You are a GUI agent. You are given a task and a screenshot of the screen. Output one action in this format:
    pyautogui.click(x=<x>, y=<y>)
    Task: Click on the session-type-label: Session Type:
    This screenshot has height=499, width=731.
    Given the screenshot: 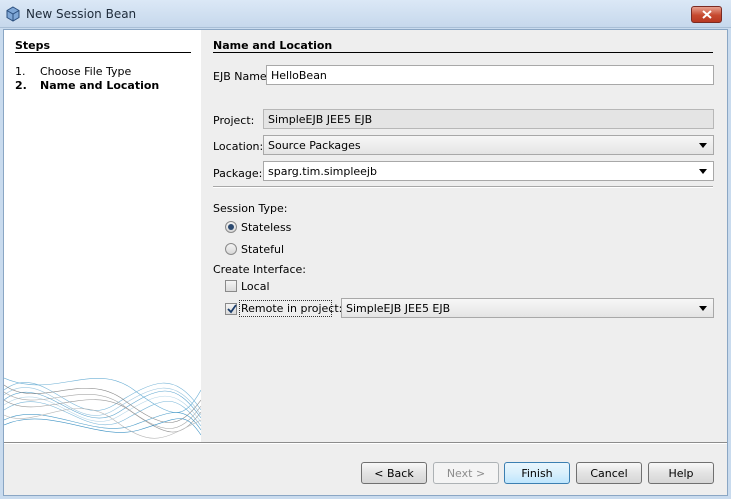 What is the action you would take?
    pyautogui.click(x=250, y=208)
    